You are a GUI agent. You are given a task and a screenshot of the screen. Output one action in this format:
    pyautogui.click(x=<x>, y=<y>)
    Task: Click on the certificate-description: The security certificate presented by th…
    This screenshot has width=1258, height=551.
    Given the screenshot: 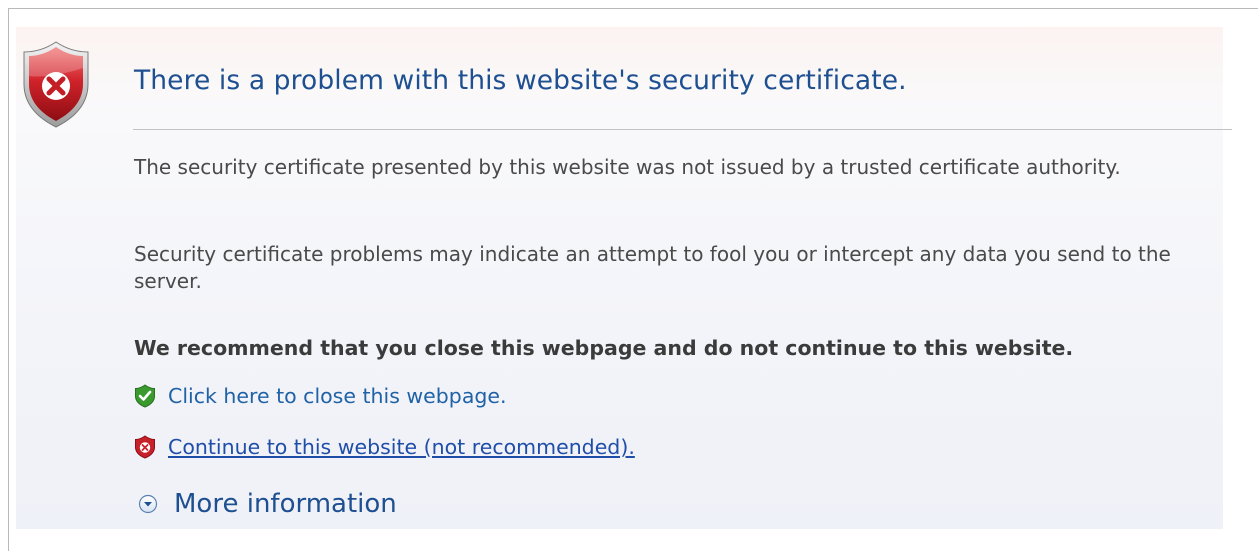 What is the action you would take?
    pyautogui.click(x=627, y=167)
    